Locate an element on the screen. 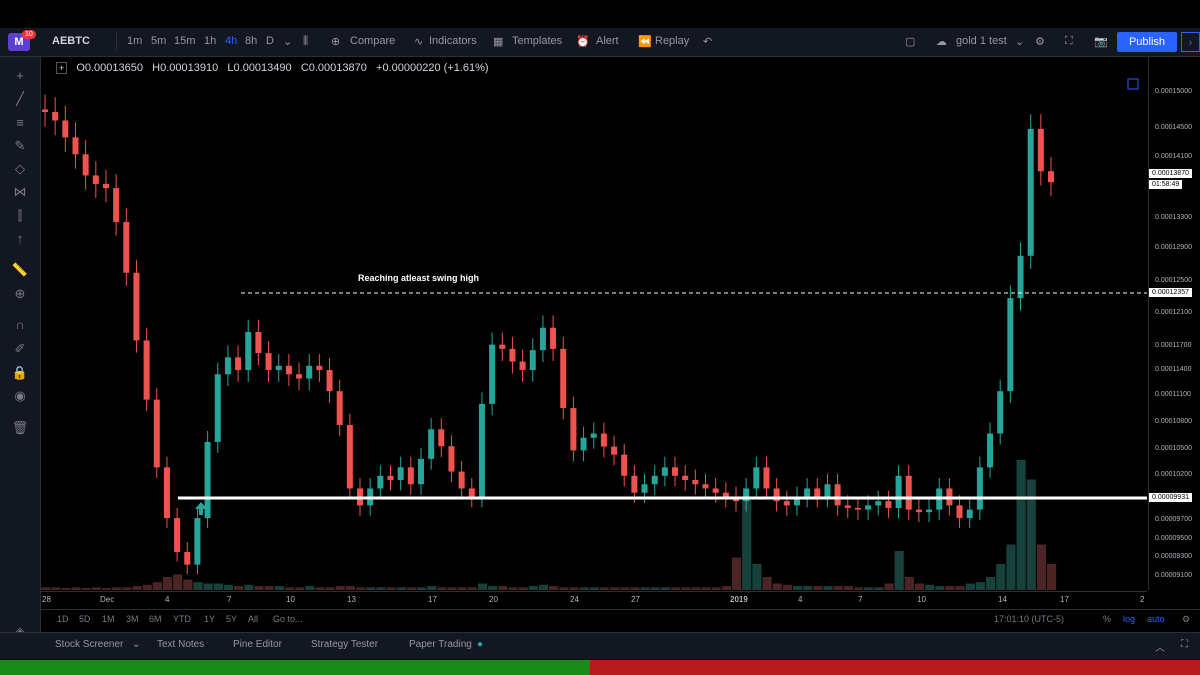  publish-more-icon: › is located at coordinates (1190, 42).